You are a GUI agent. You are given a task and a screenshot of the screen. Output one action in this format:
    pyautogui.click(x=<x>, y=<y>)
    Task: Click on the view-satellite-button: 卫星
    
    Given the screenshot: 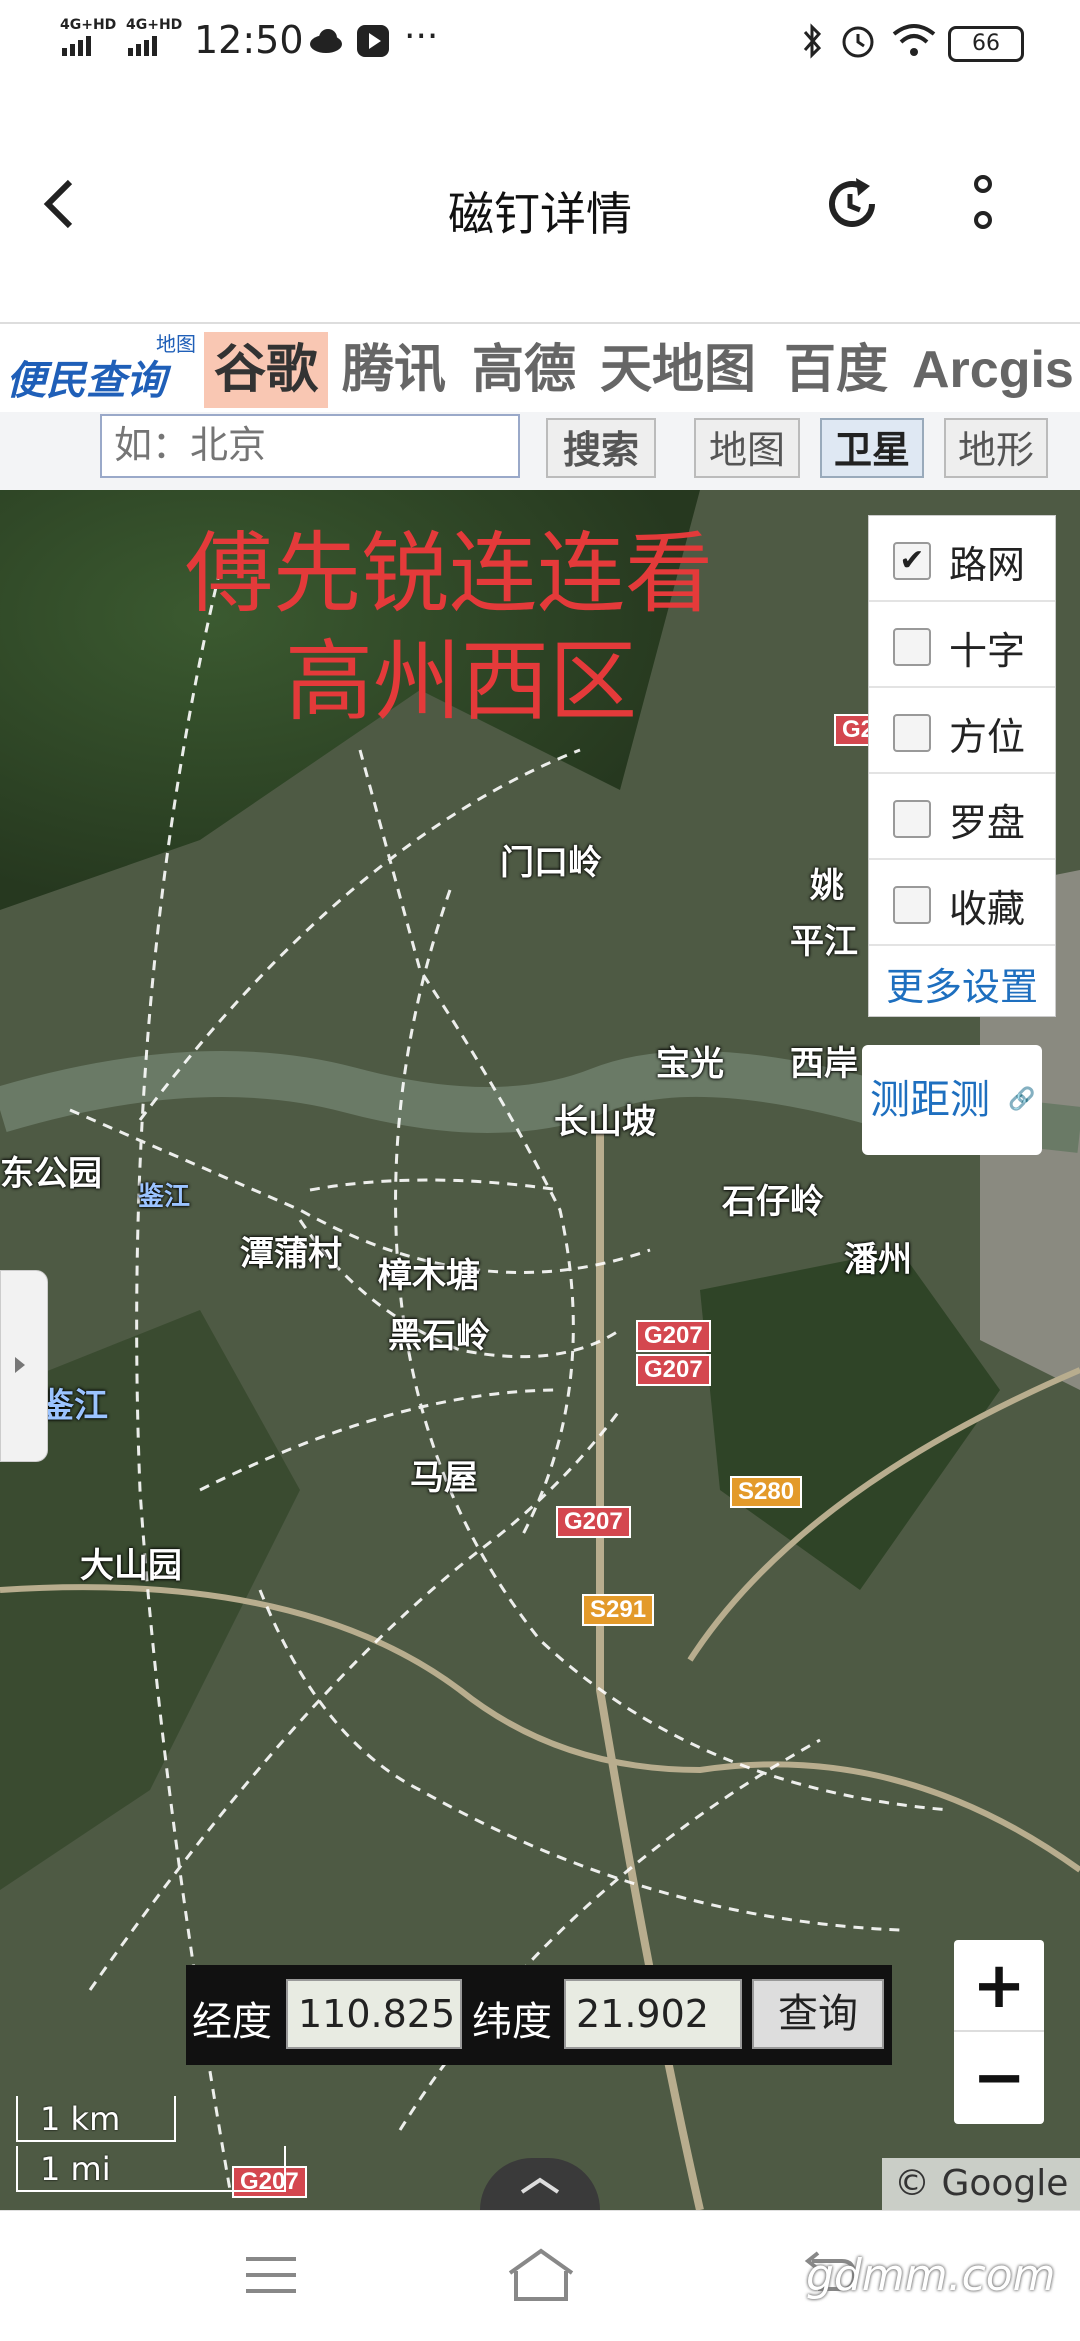 What is the action you would take?
    pyautogui.click(x=872, y=448)
    